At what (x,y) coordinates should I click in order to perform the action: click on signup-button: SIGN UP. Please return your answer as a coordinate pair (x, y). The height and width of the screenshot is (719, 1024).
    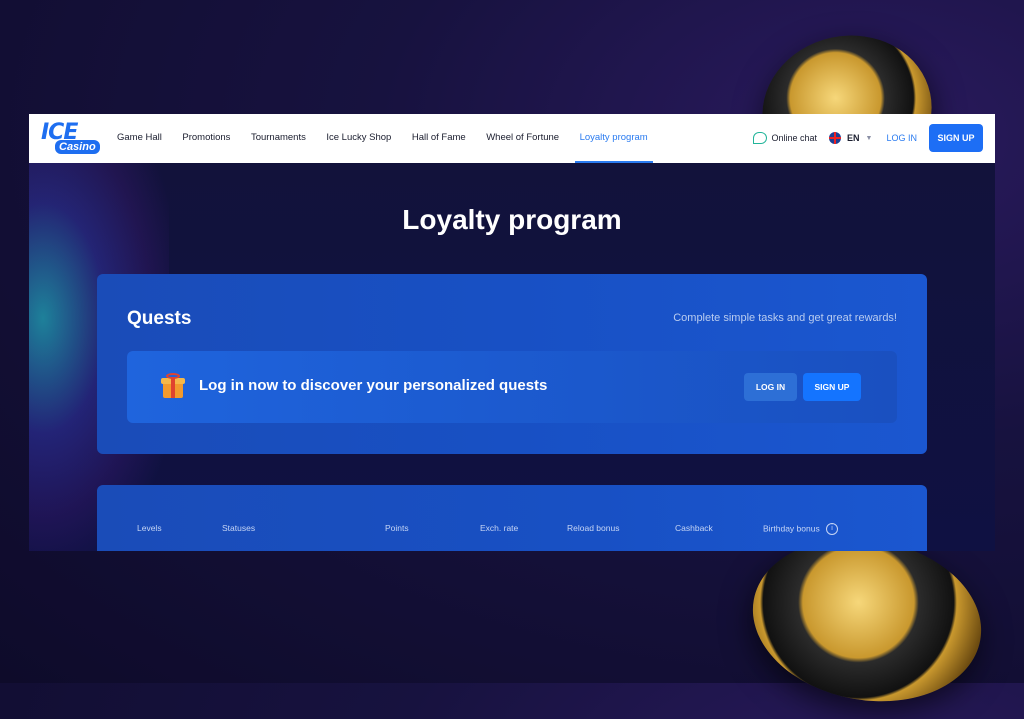
    Looking at the image, I should click on (956, 138).